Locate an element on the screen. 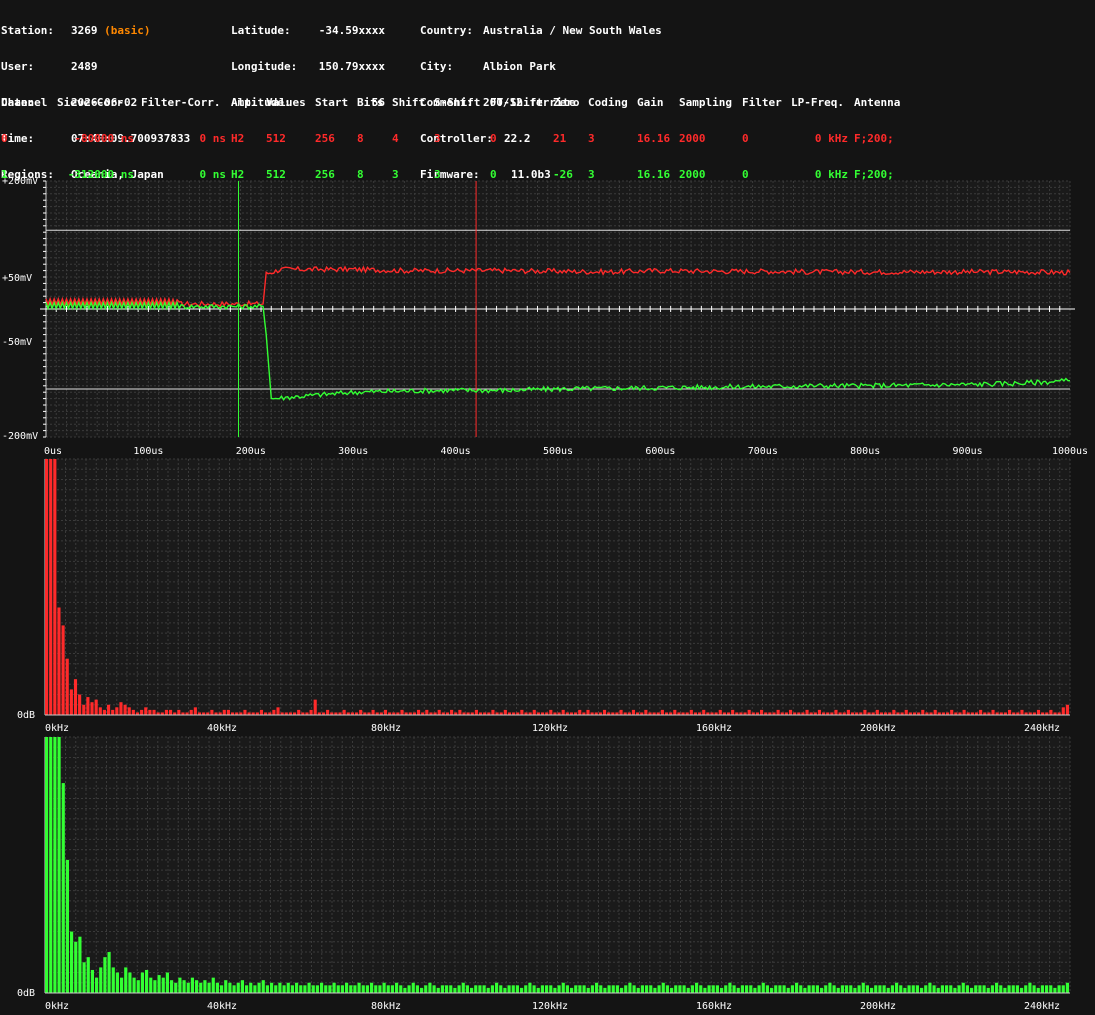 This screenshot has height=1015, width=1095. time-y-tick-label-2: -50mV is located at coordinates (17, 342).